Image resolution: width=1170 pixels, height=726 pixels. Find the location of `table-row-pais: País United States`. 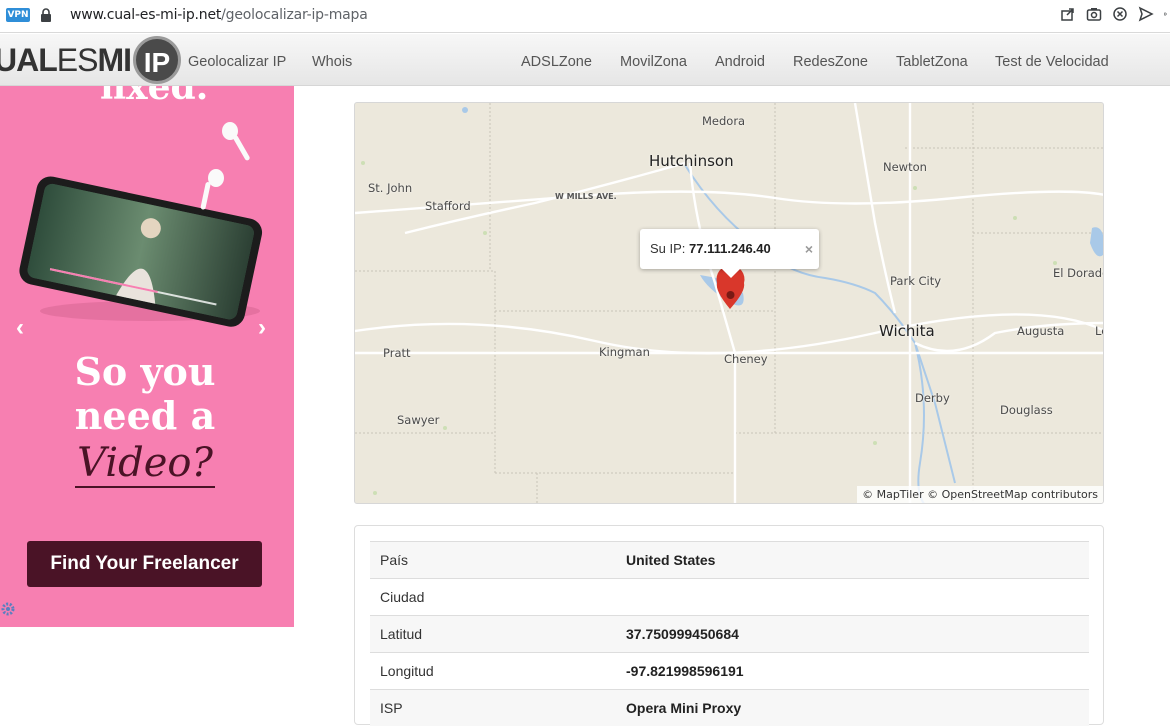

table-row-pais: País United States is located at coordinates (729, 559).